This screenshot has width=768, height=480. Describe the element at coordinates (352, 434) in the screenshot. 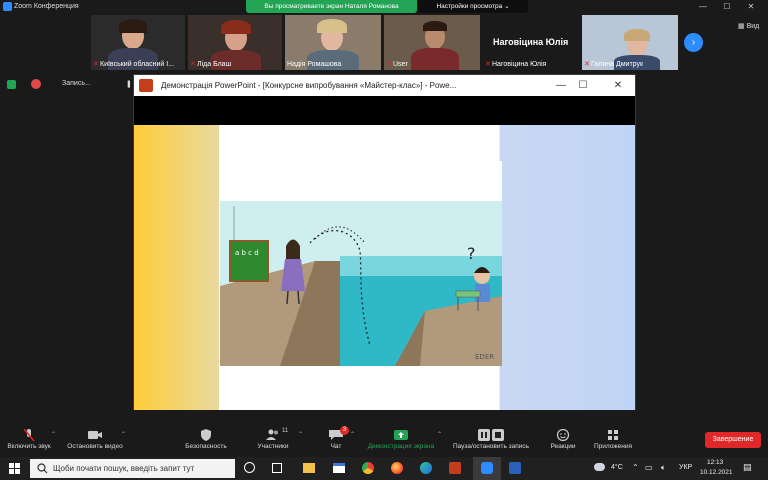

I see `chat-options-caret: ⌃` at that location.